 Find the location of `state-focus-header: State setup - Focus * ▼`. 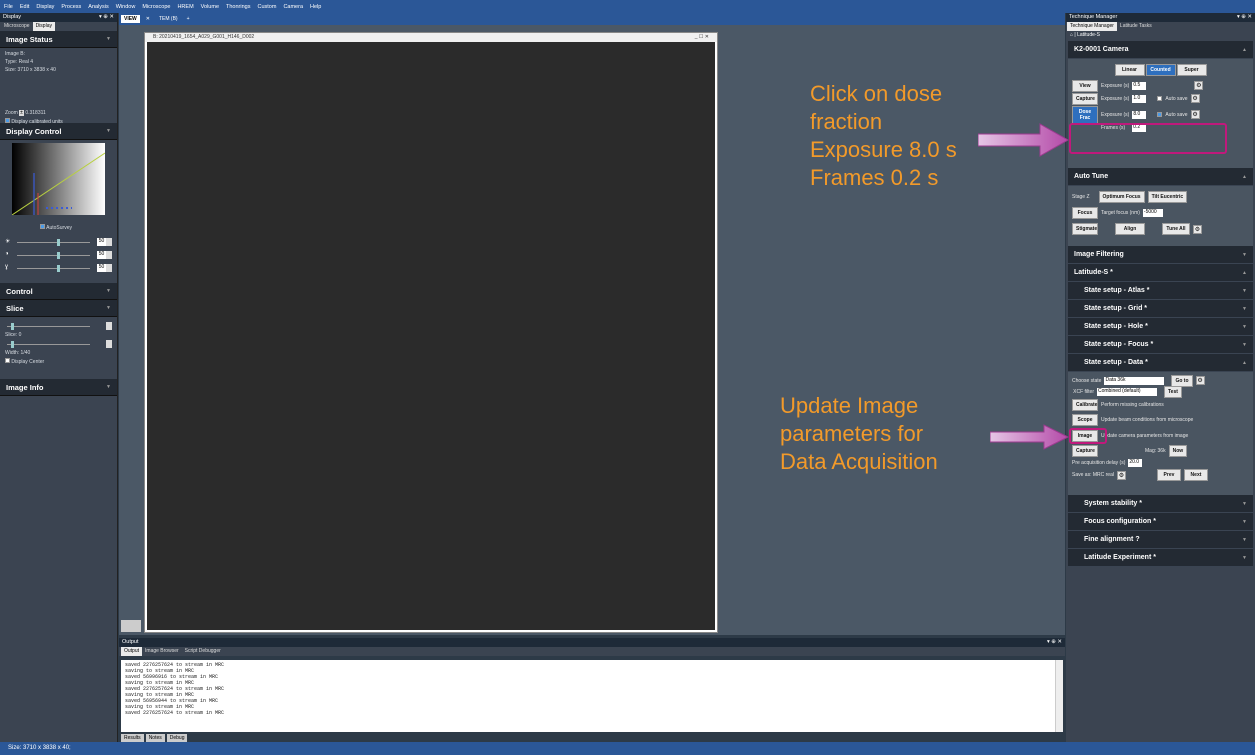

state-focus-header: State setup - Focus * ▼ is located at coordinates (1160, 345).